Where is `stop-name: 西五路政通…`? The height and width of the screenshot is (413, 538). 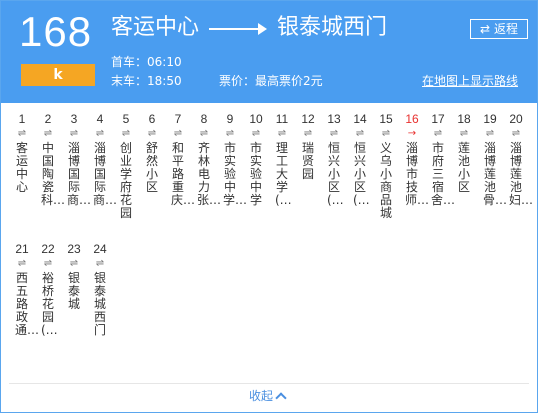
stop-name: 西五路政通… is located at coordinates (27, 304).